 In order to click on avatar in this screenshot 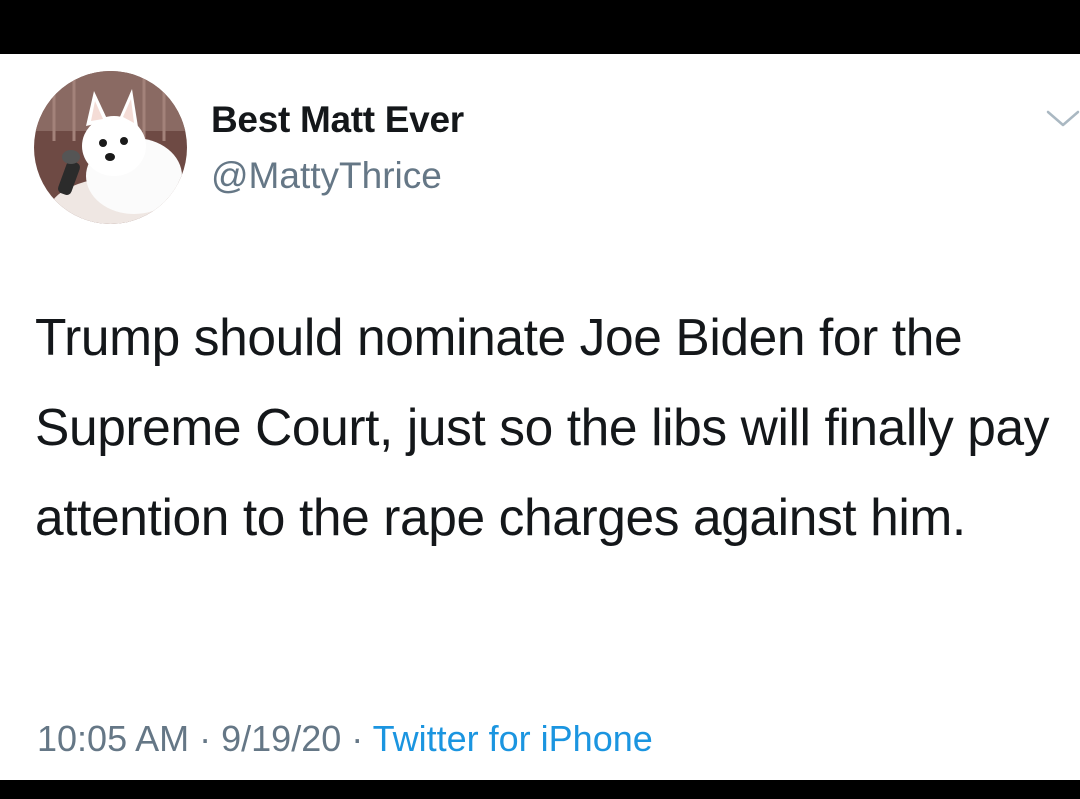, I will do `click(110, 147)`.